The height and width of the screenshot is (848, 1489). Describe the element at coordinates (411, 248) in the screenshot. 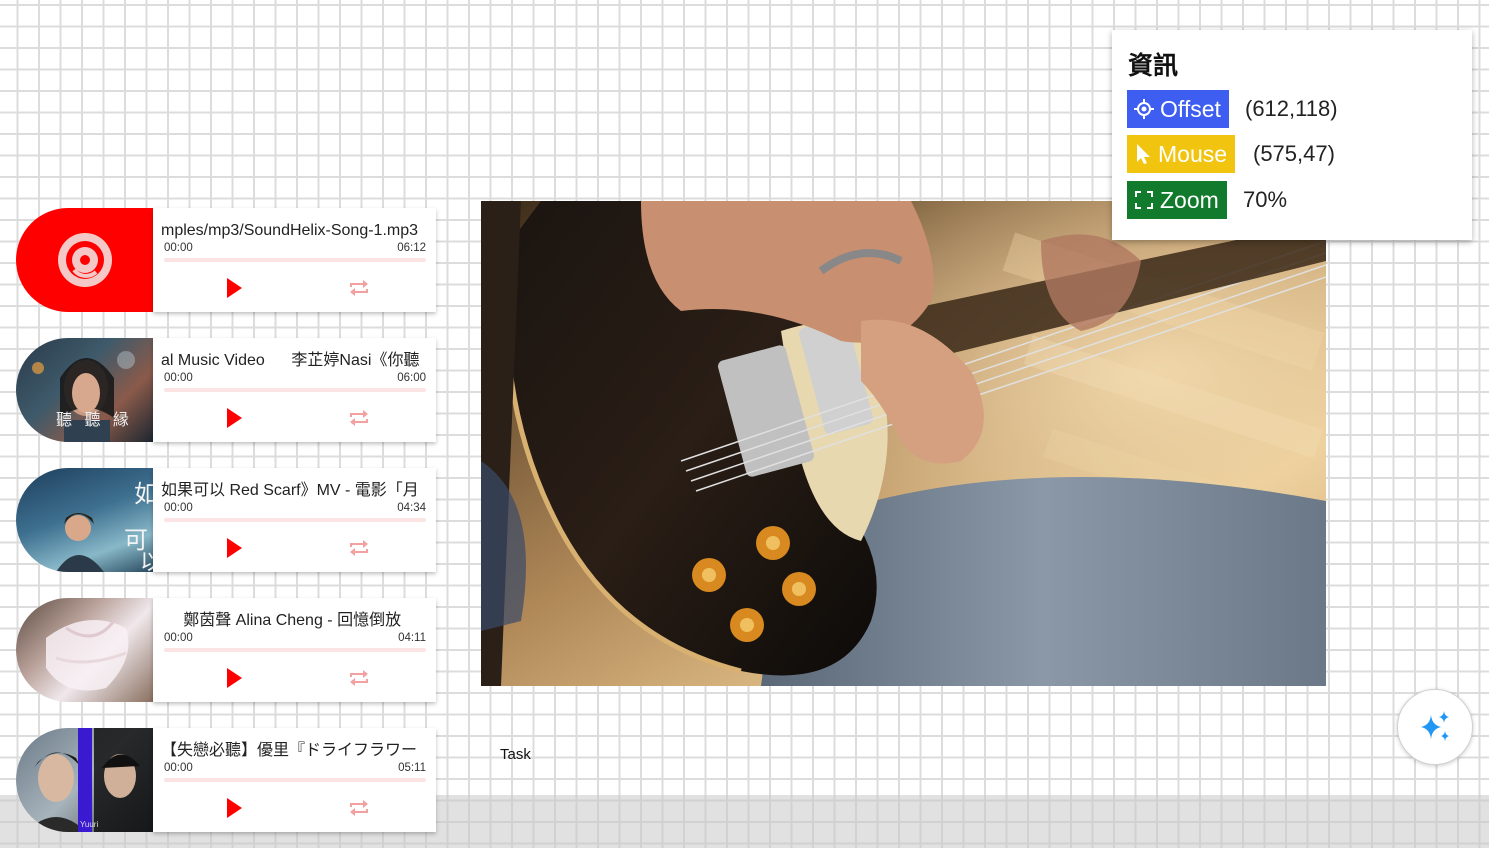

I see `duration: 06:12` at that location.